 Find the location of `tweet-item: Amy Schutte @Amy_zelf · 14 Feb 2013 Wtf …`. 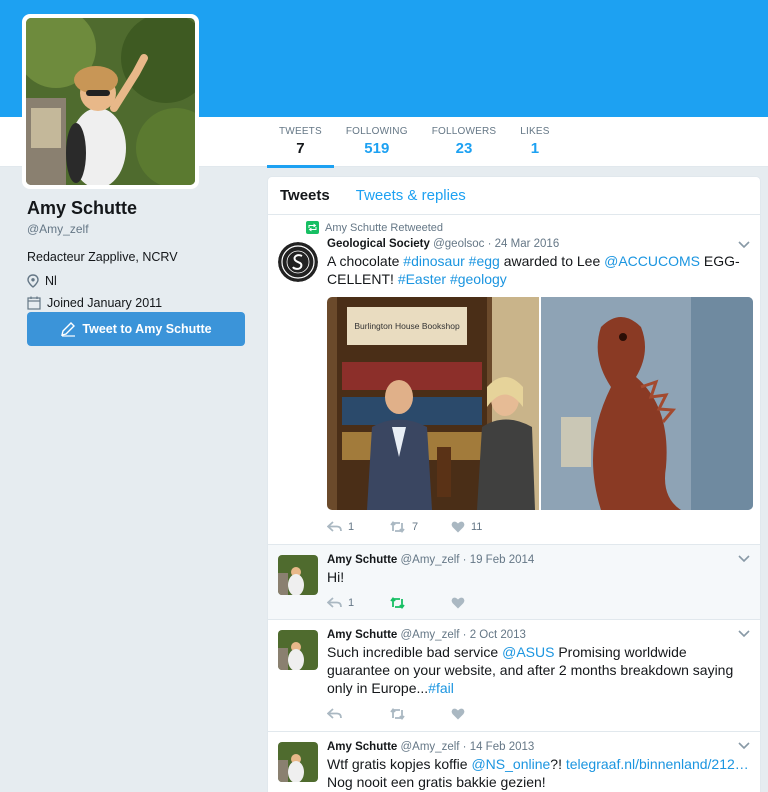

tweet-item: Amy Schutte @Amy_zelf · 14 Feb 2013 Wtf … is located at coordinates (514, 762).